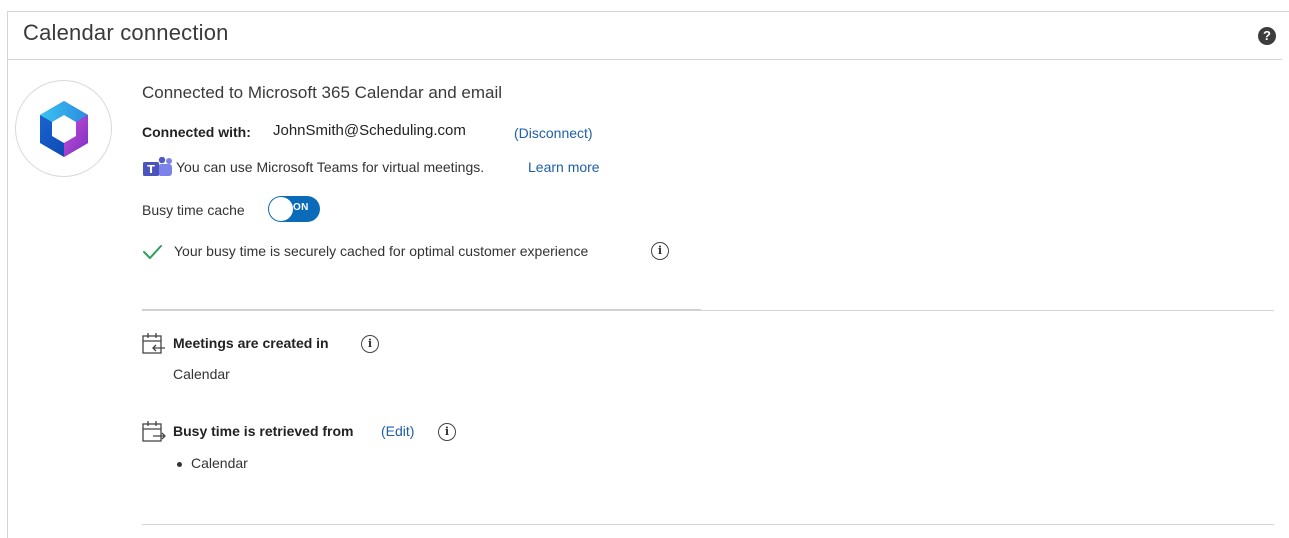  What do you see at coordinates (301, 207) in the screenshot?
I see `toggle-state-label: ON` at bounding box center [301, 207].